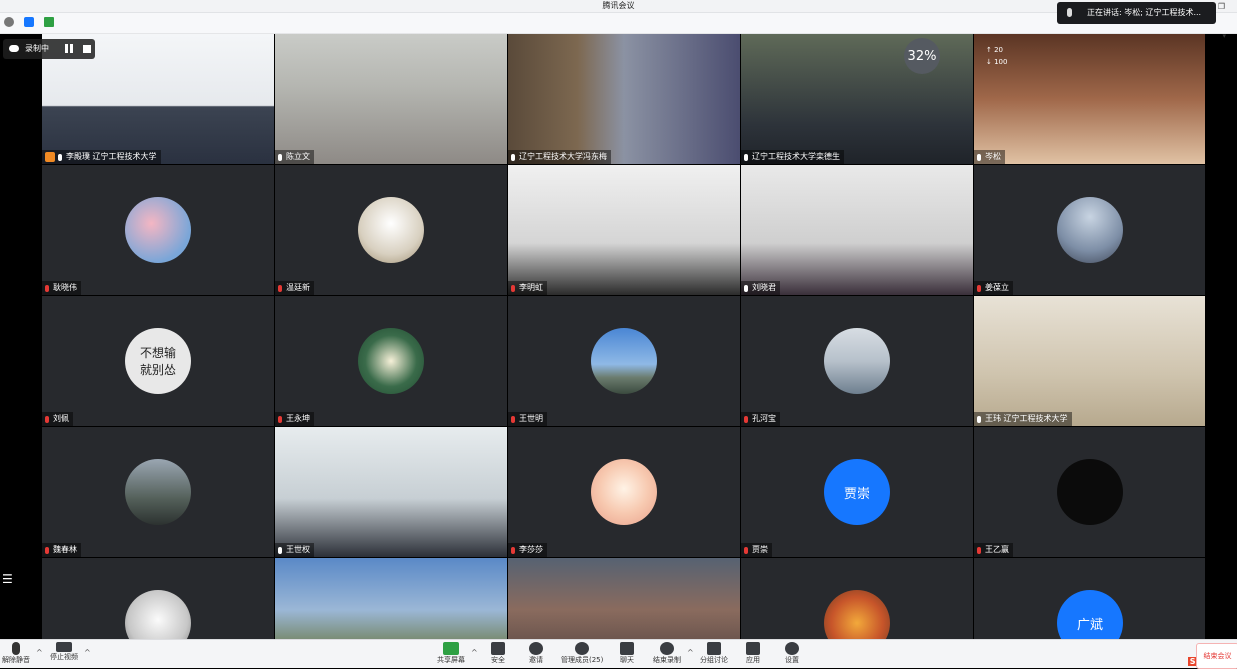 Image resolution: width=1237 pixels, height=669 pixels. What do you see at coordinates (69, 48) in the screenshot?
I see `pause-record-button` at bounding box center [69, 48].